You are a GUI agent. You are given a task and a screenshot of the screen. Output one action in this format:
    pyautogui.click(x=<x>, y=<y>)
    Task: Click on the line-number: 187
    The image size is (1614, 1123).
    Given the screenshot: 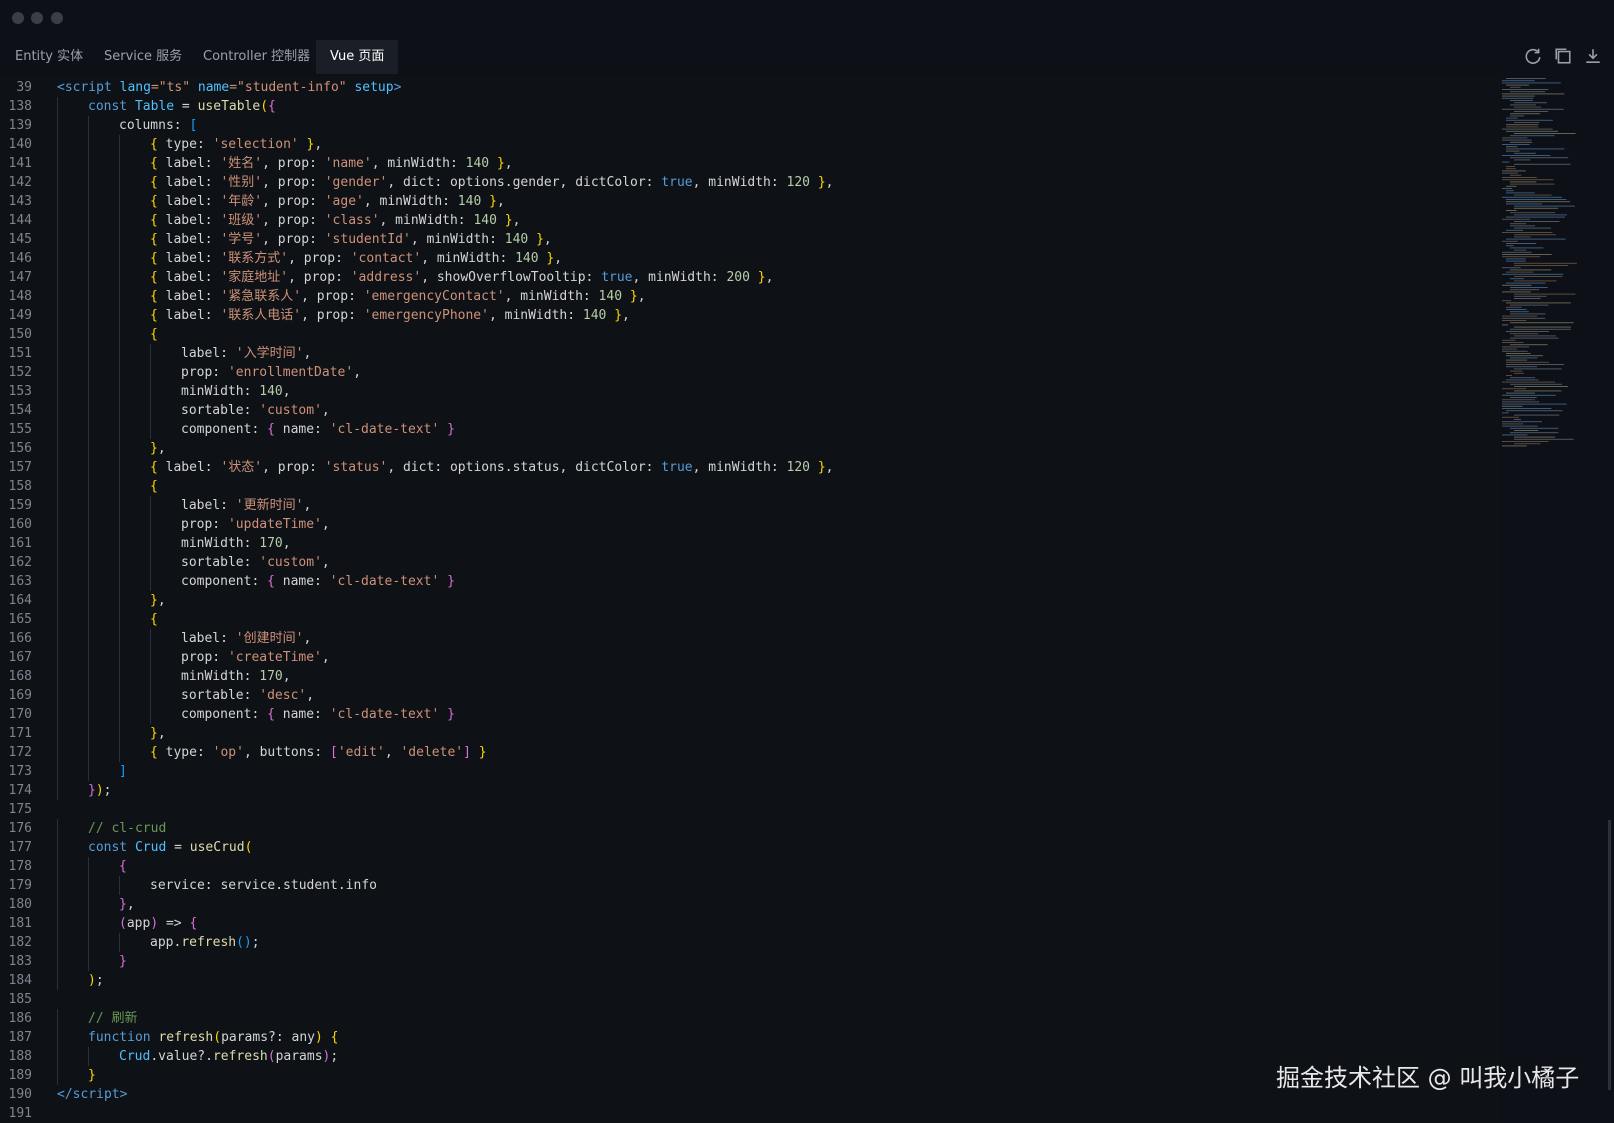 What is the action you would take?
    pyautogui.click(x=20, y=1037)
    